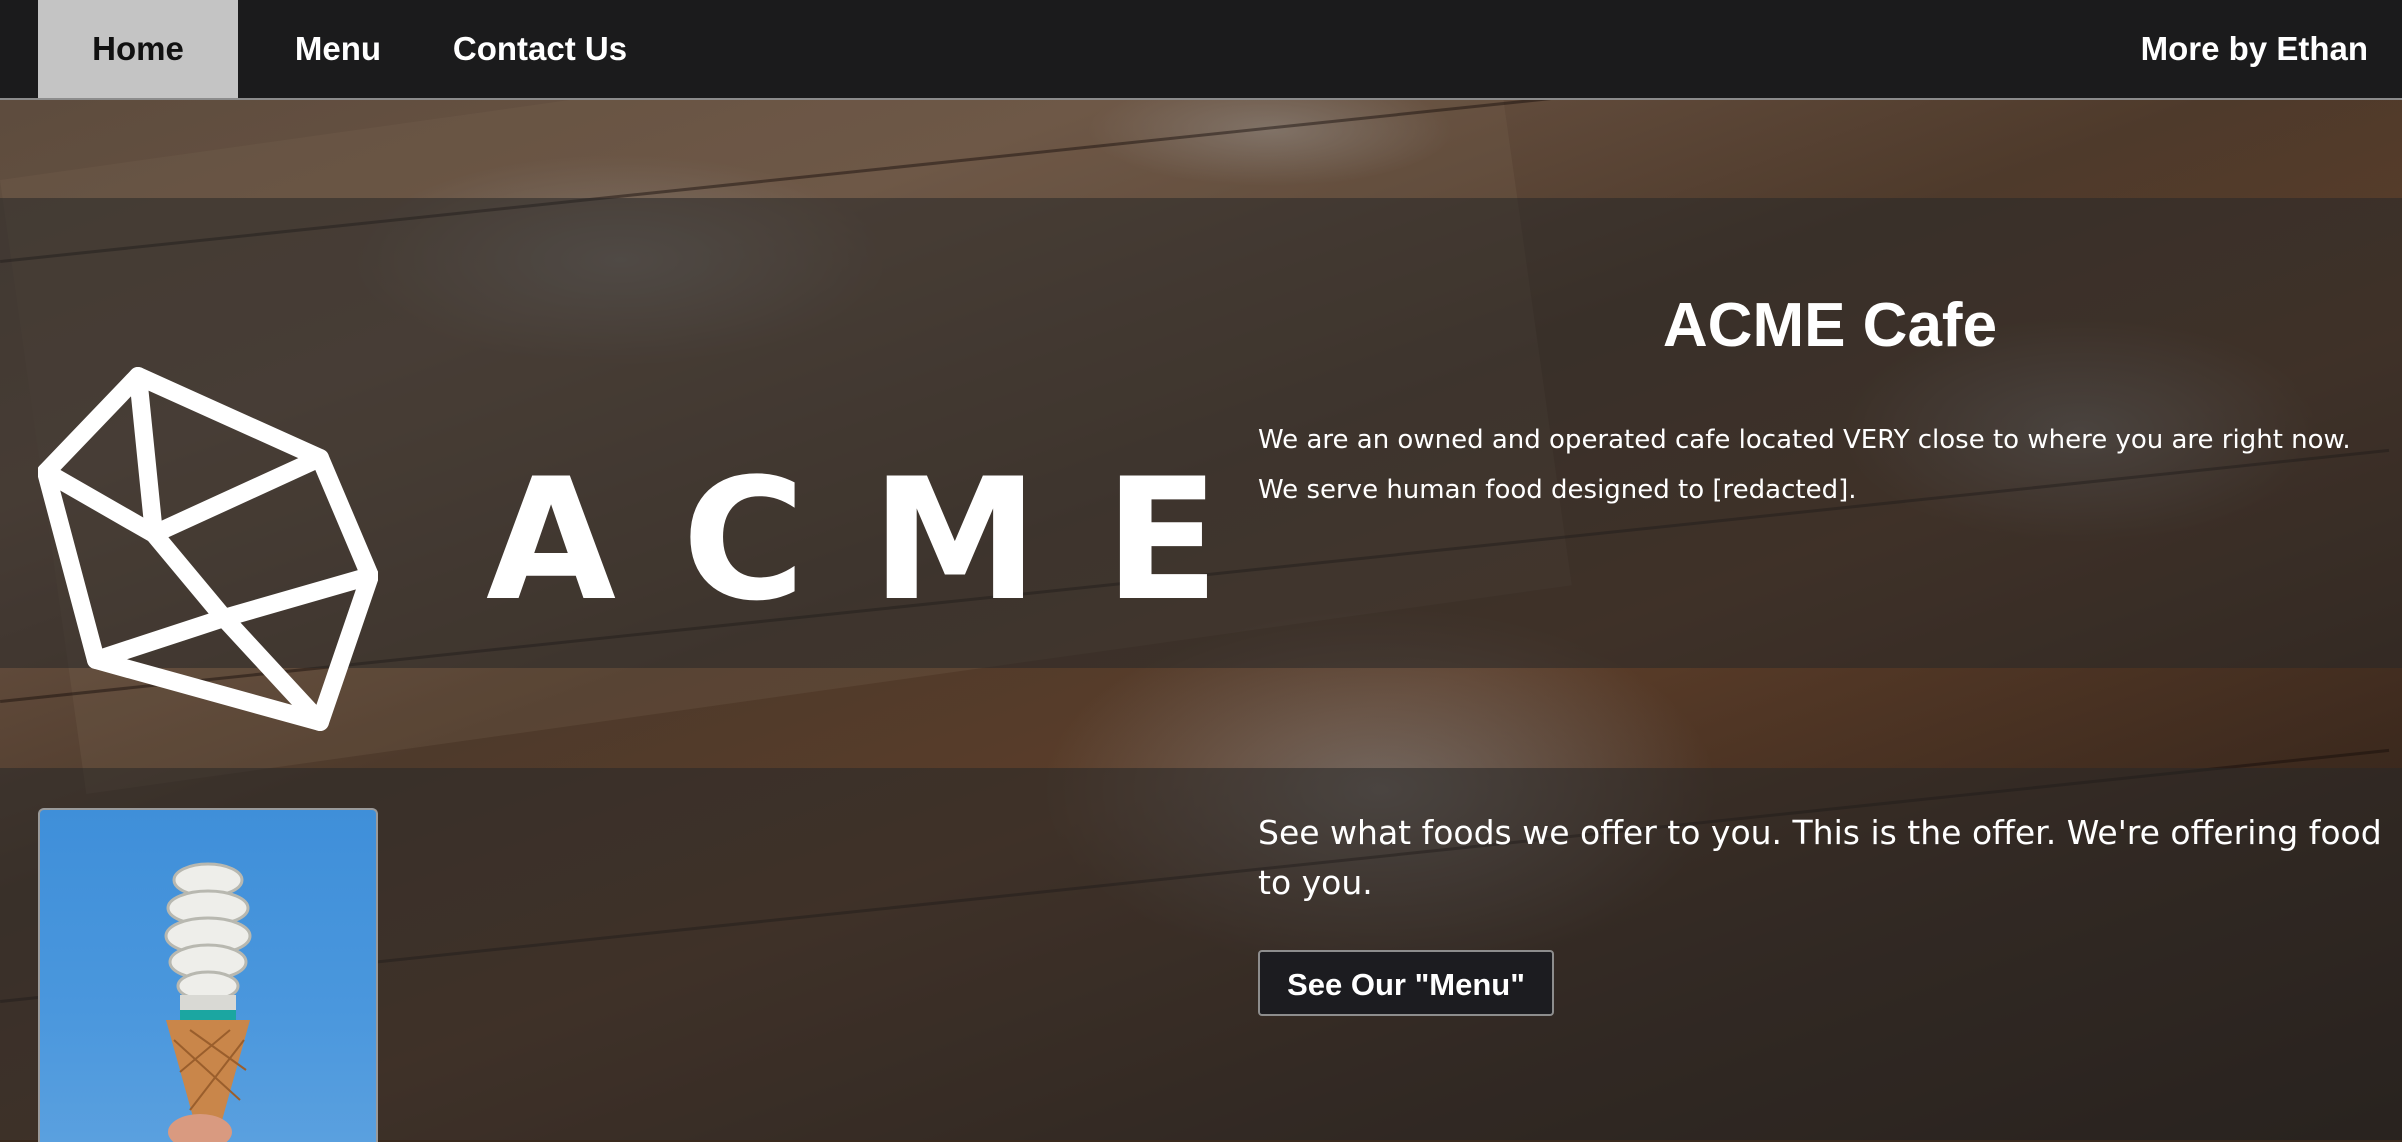 This screenshot has height=1142, width=2402. What do you see at coordinates (886, 540) in the screenshot?
I see `acme-wordmark: ACME` at bounding box center [886, 540].